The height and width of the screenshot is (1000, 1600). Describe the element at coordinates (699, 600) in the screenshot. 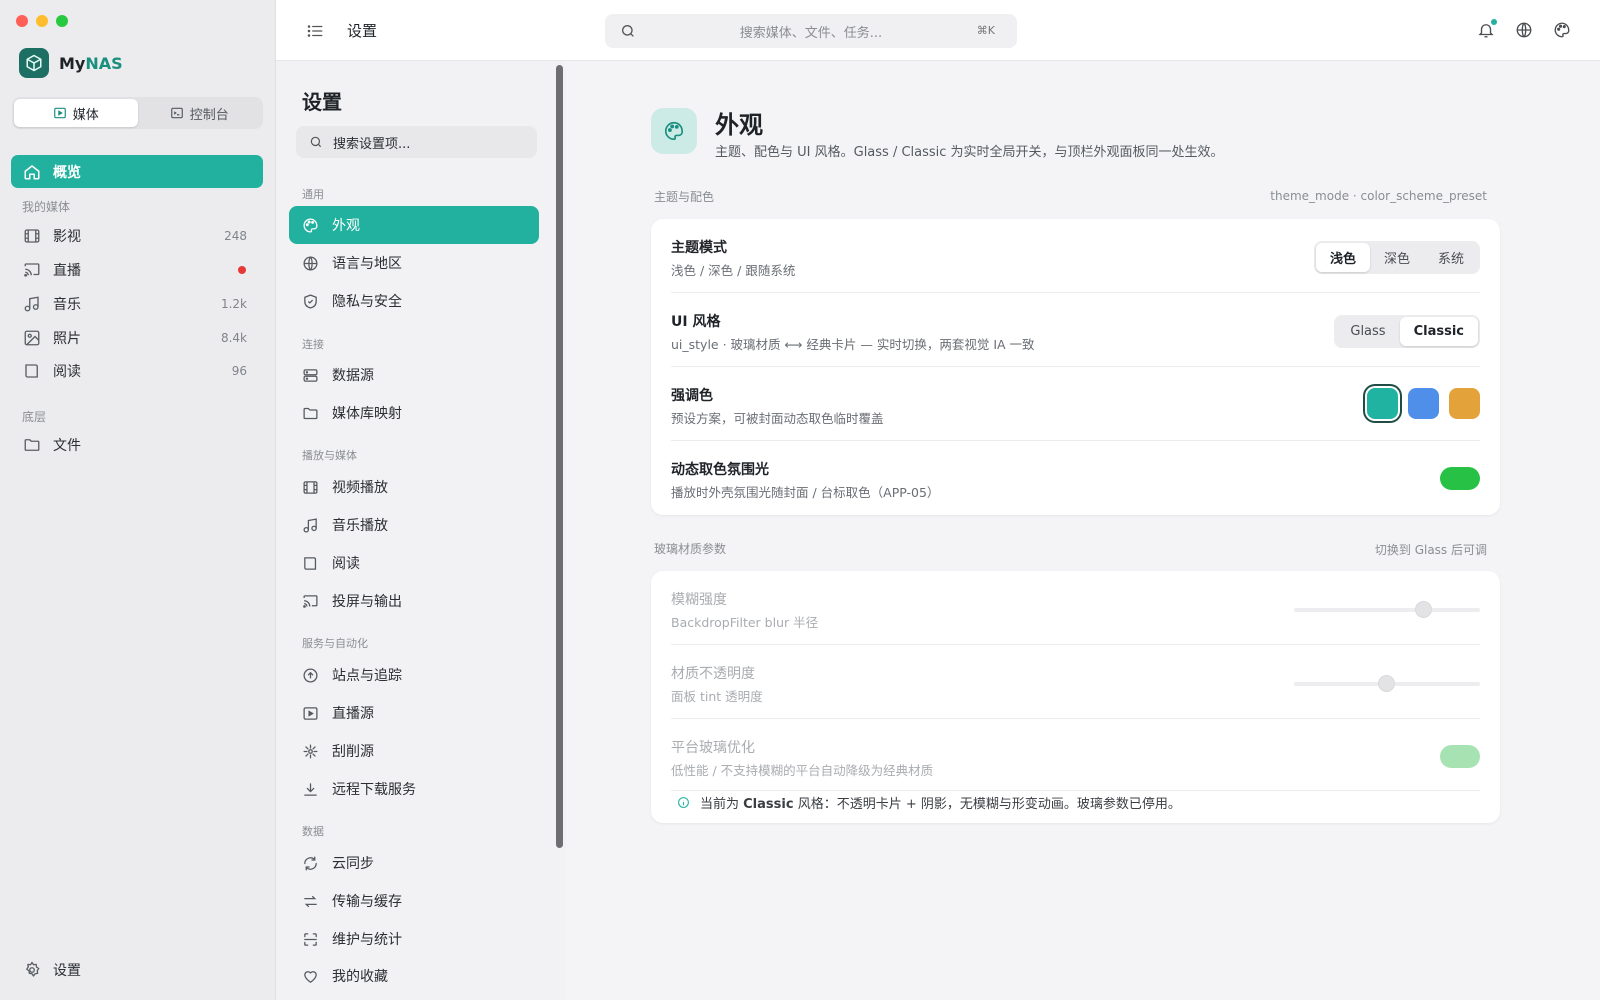

I see `setting-title: 模糊强度` at that location.